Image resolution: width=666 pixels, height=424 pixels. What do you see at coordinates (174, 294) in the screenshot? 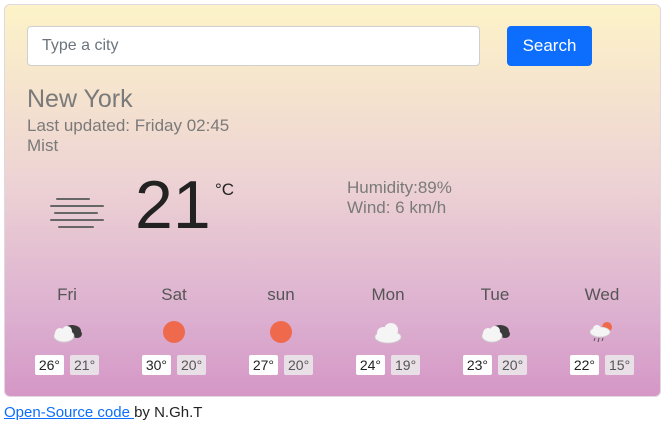
I see `forecast-day-name: Sat` at bounding box center [174, 294].